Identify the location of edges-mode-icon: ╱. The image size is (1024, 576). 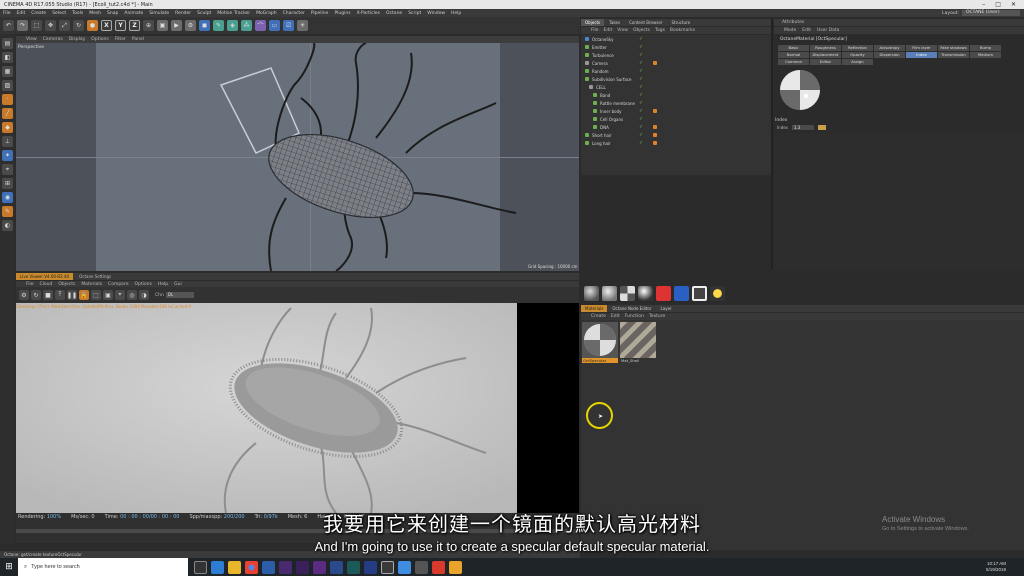
(7, 113).